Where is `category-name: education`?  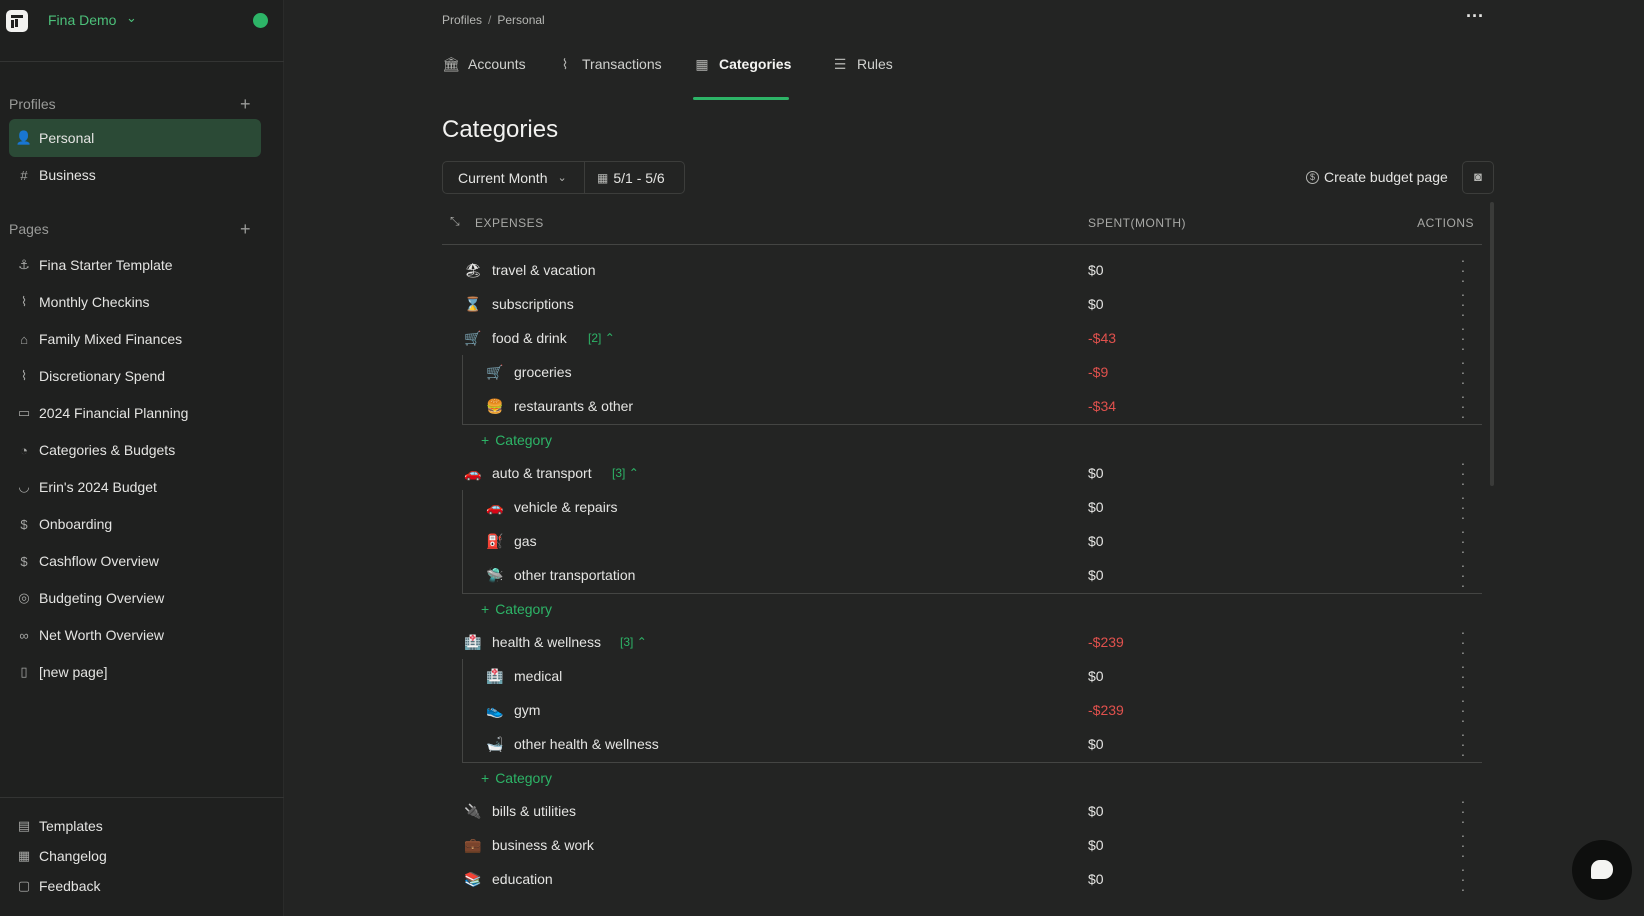
category-name: education is located at coordinates (522, 879).